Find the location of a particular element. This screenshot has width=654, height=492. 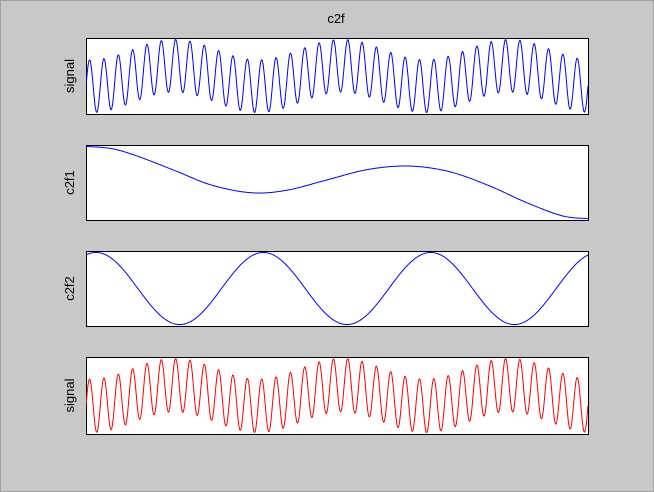

y-axis-label: c2f1 is located at coordinates (69, 182).